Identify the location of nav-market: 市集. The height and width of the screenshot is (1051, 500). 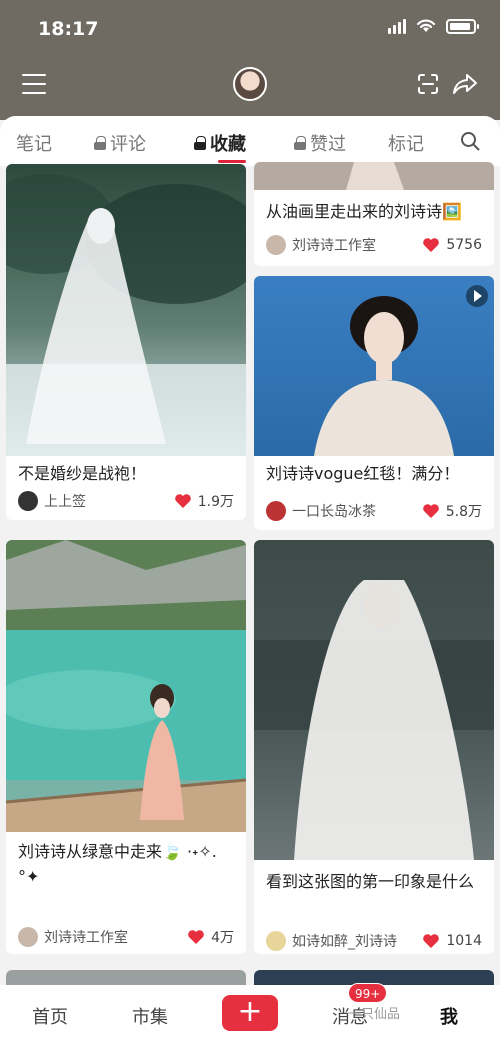
(150, 1016).